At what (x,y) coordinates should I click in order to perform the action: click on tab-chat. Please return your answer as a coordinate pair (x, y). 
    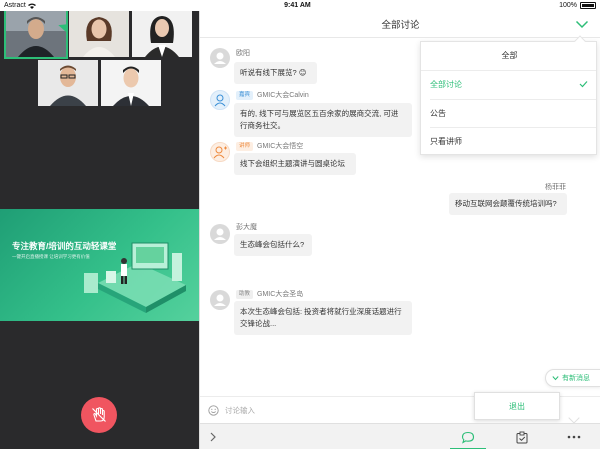
    Looking at the image, I should click on (468, 436).